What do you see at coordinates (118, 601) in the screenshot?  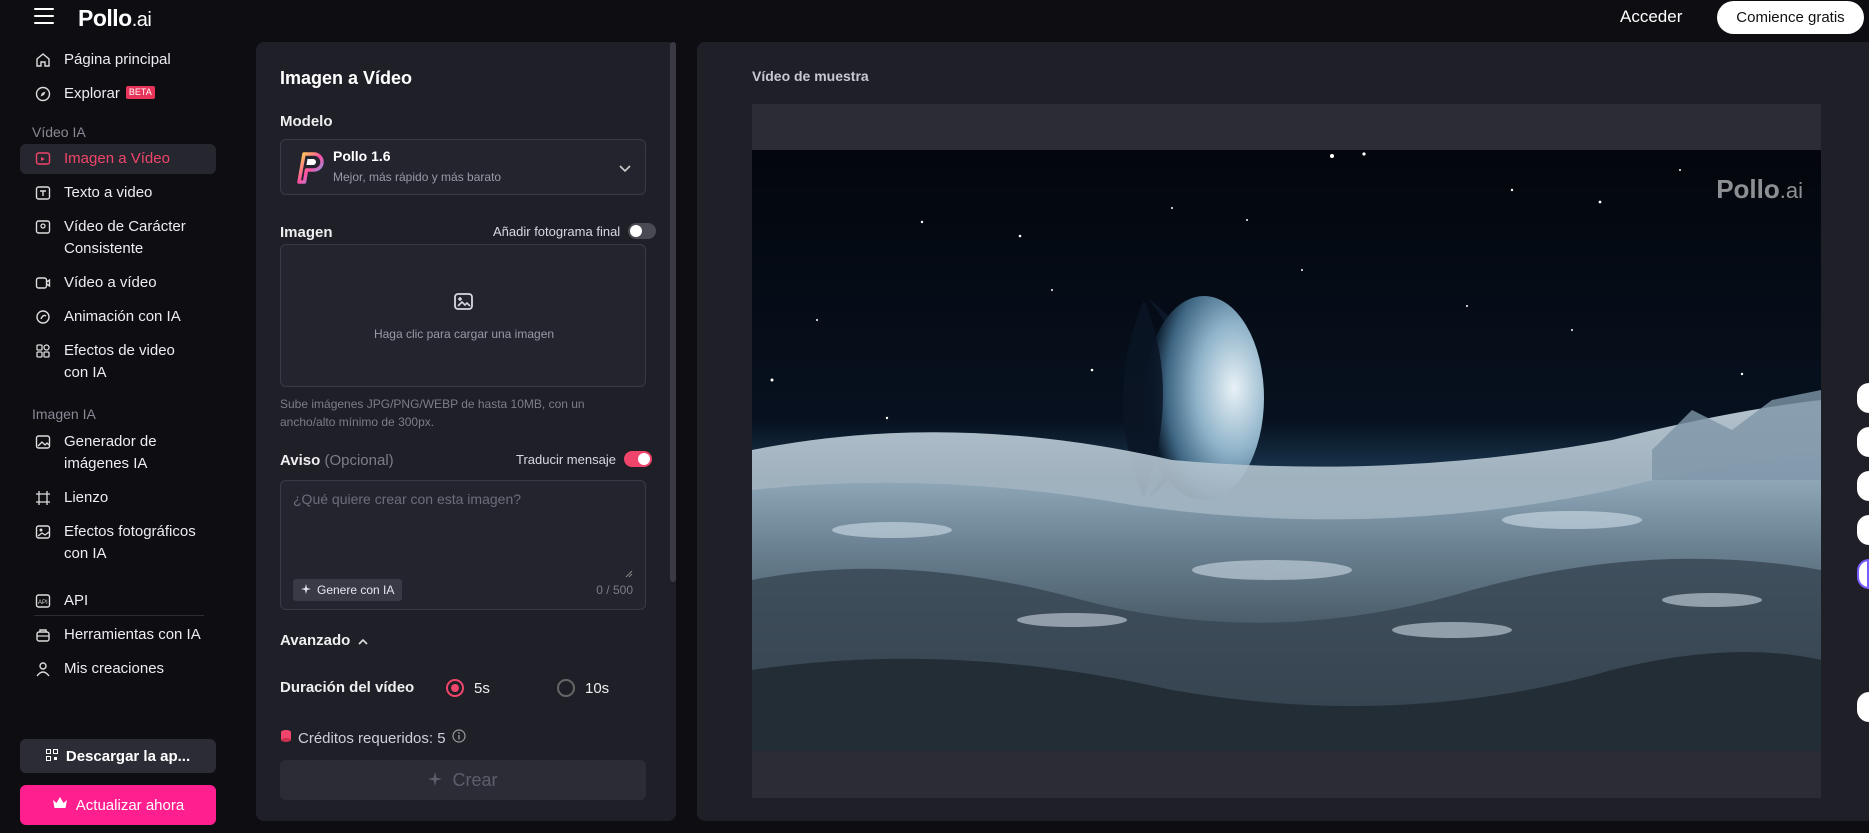 I see `sidebar-item-api: API API` at bounding box center [118, 601].